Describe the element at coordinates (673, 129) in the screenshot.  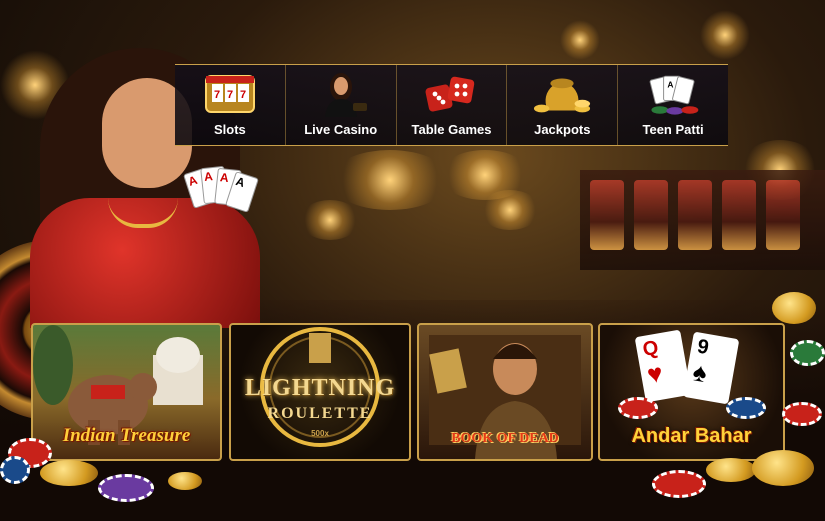
I see `nav-label: Teen Patti` at that location.